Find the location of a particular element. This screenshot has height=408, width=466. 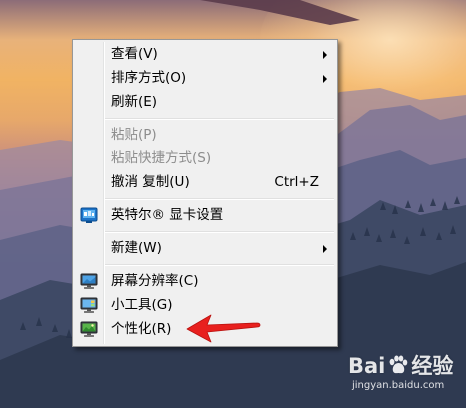

menu-item-paste-shortcut: 粘贴快捷方式(S) is located at coordinates (205, 158).